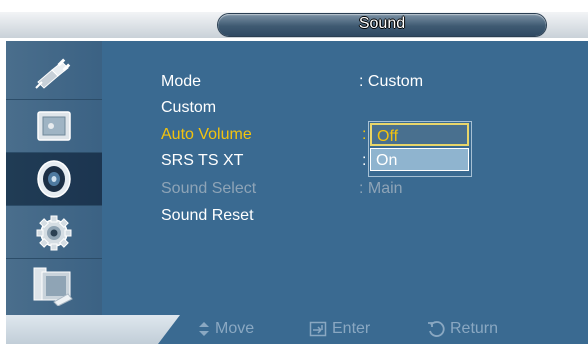 The image size is (588, 344). What do you see at coordinates (436, 329) in the screenshot?
I see `return-icon` at bounding box center [436, 329].